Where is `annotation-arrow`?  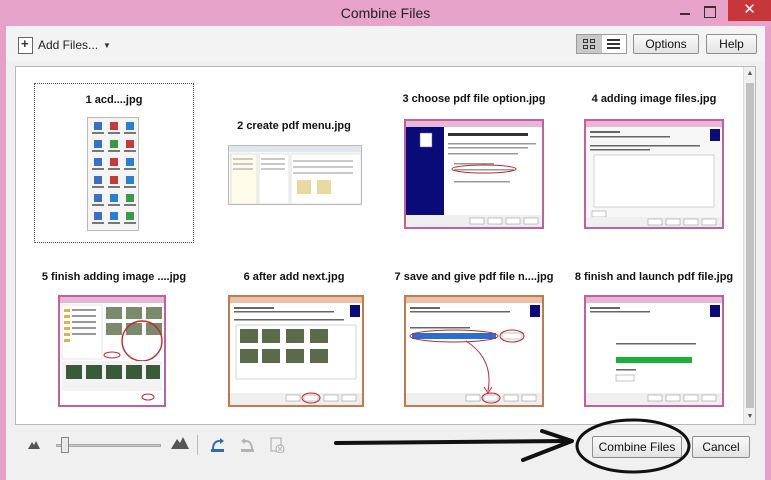
annotation-arrow is located at coordinates (452, 442).